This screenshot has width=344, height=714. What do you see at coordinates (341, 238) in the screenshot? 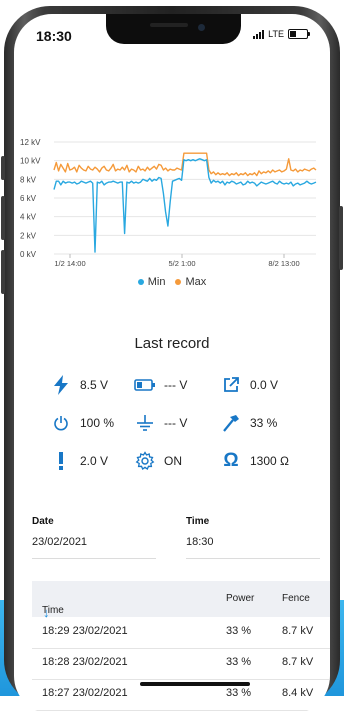
I see `side-button` at bounding box center [341, 238].